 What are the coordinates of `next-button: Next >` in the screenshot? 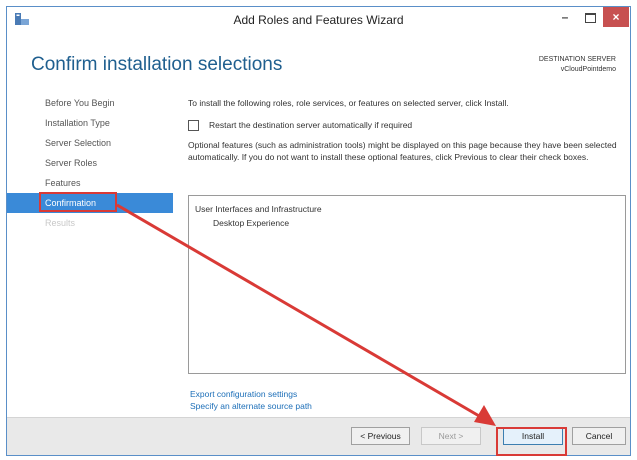 It's located at (451, 436).